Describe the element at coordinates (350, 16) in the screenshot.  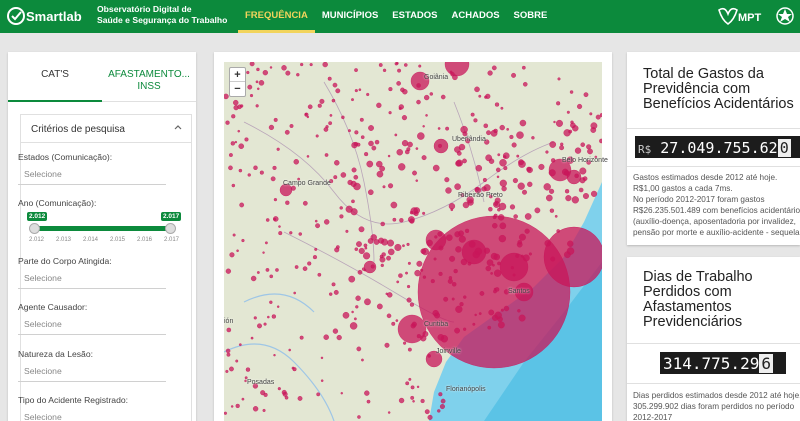
I see `nav-municipios: MUNICÍPIOS` at that location.